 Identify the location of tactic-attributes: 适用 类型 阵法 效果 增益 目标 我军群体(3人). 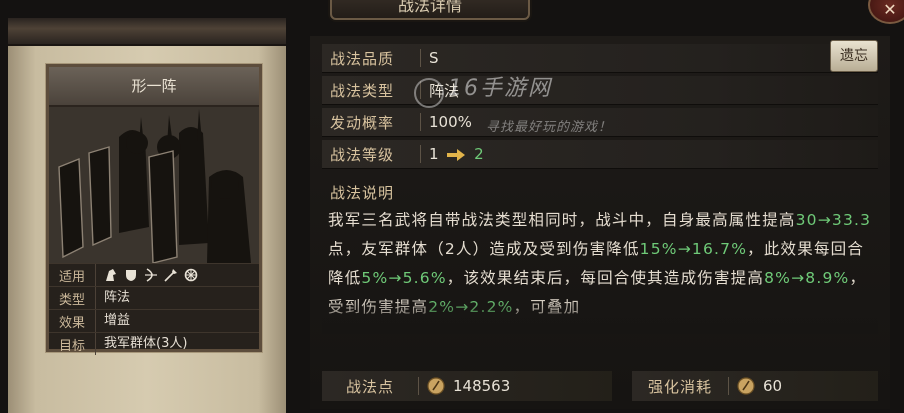
(154, 309).